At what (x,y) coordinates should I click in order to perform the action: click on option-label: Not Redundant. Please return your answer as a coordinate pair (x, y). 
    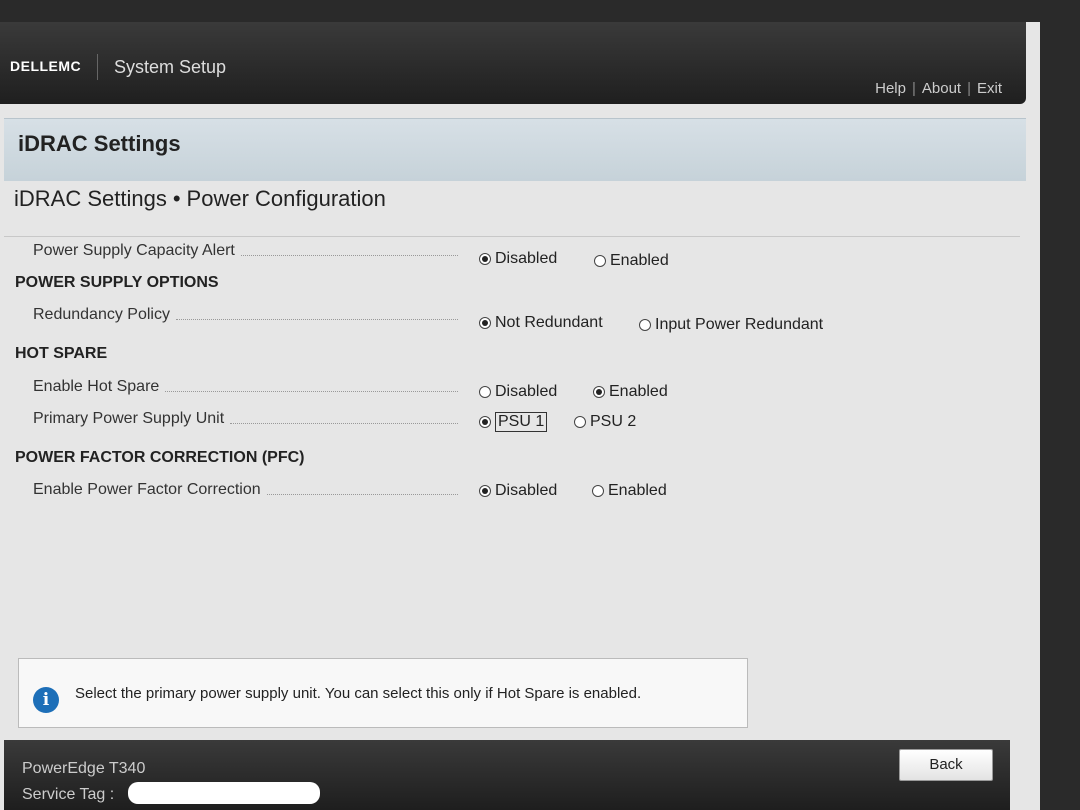
    Looking at the image, I should click on (549, 322).